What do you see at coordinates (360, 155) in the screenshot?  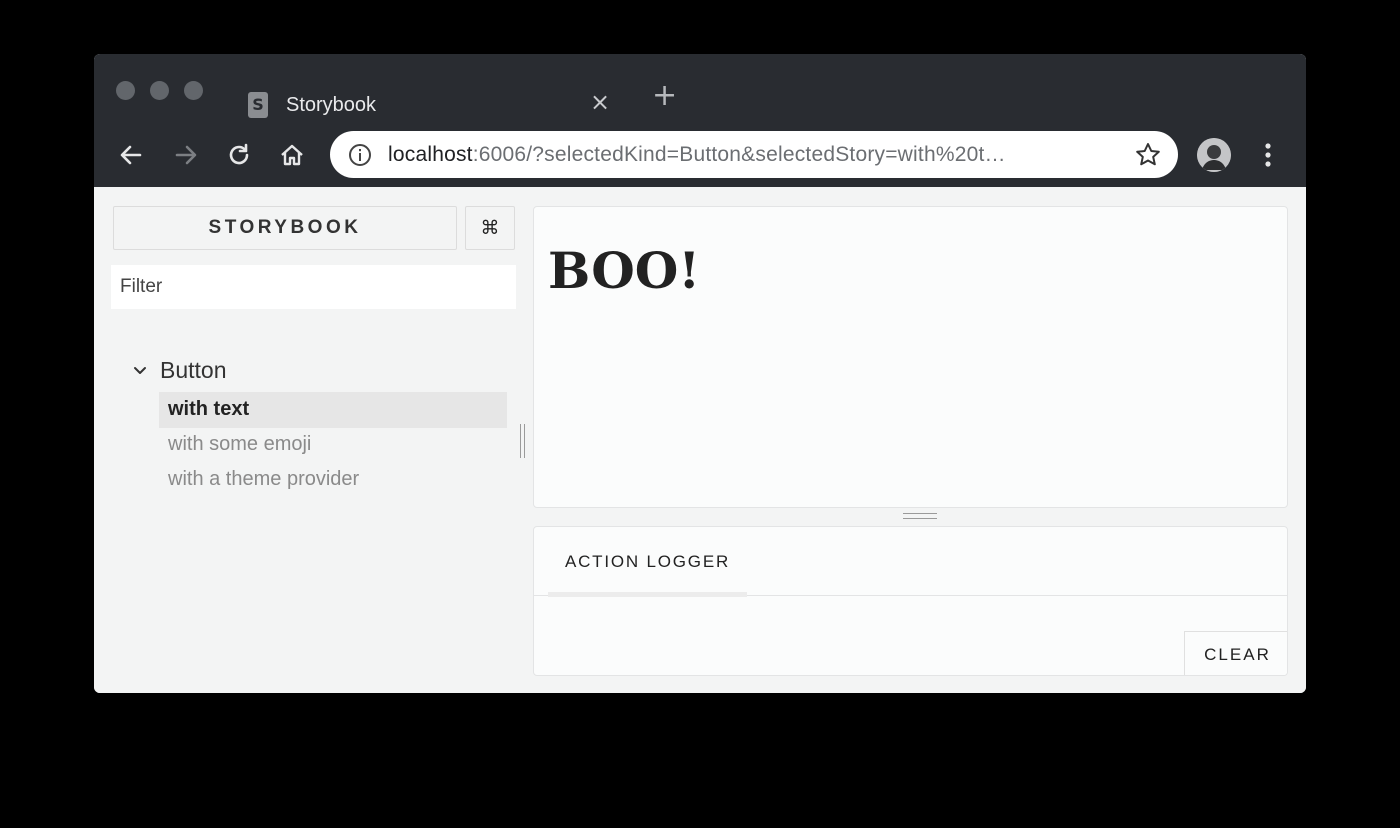 I see `site-info-icon` at bounding box center [360, 155].